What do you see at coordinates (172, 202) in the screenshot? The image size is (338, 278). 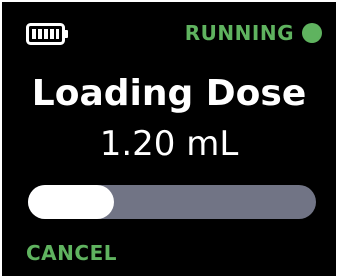 I see `progress-bar` at bounding box center [172, 202].